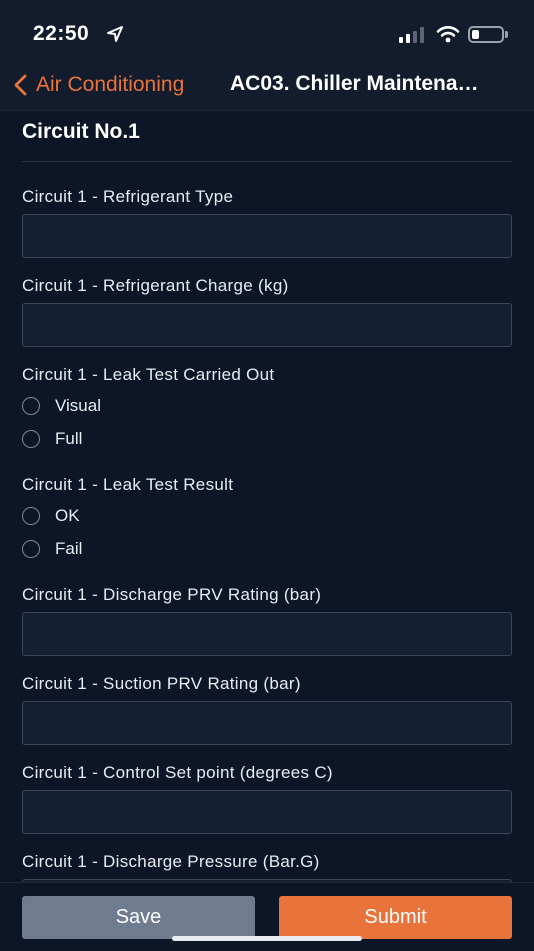  Describe the element at coordinates (61, 33) in the screenshot. I see `status-time: 22:50` at that location.